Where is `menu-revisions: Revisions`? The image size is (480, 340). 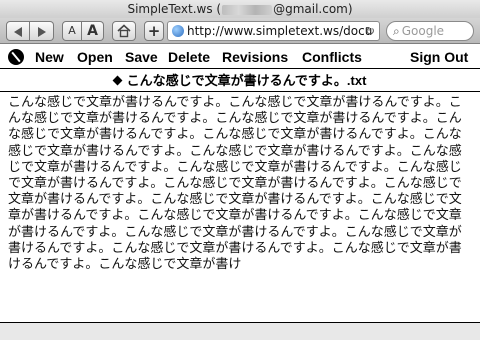 menu-revisions: Revisions is located at coordinates (255, 57).